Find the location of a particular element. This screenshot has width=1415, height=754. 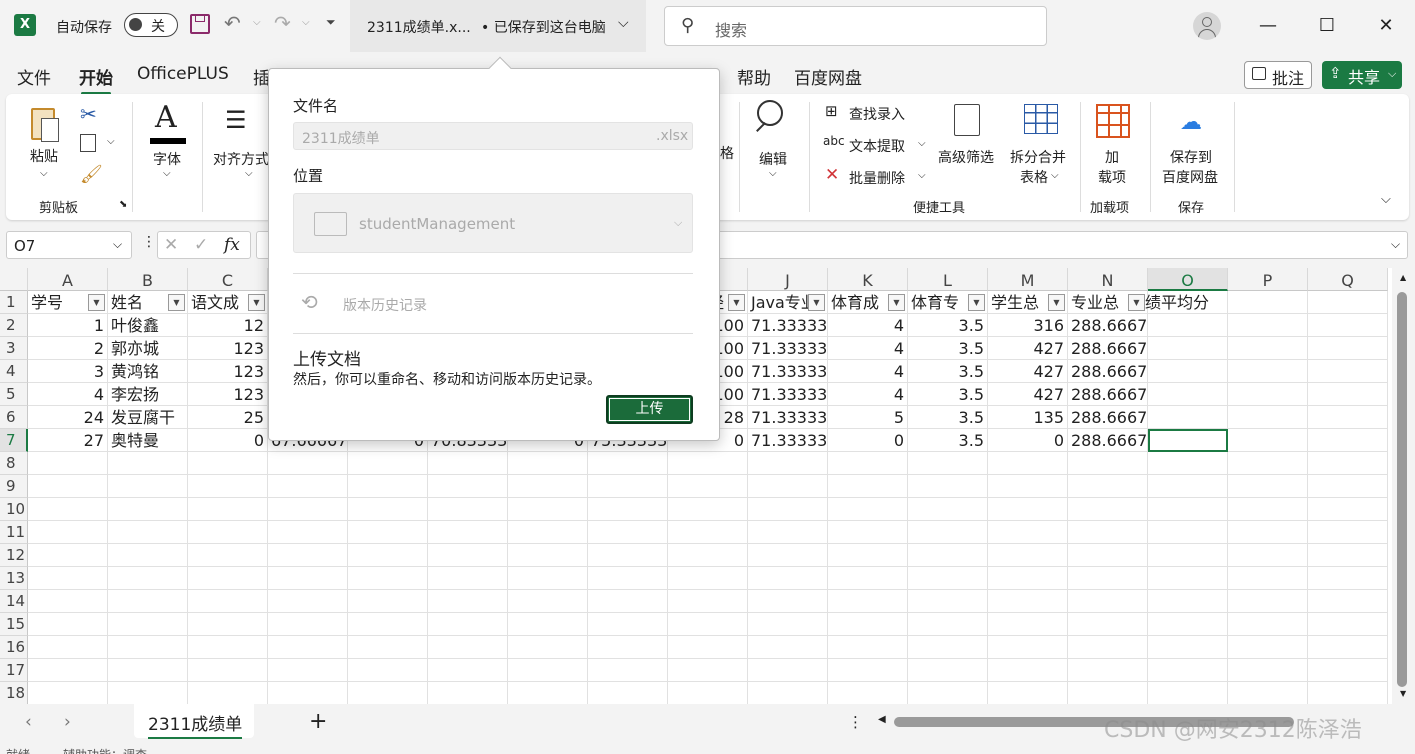

batch-delete-button: ✕ 批量删除 ⌵ is located at coordinates (878, 176).